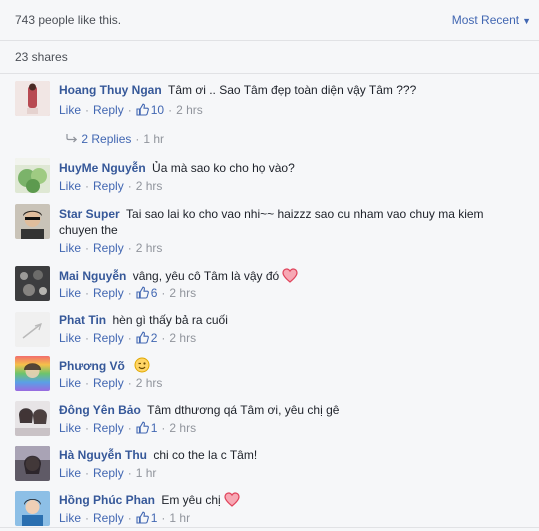 The height and width of the screenshot is (531, 539). Describe the element at coordinates (289, 168) in the screenshot. I see `comment-body: HuyMe Nguyễn Ủa mà sao ko cho họ vào?` at that location.